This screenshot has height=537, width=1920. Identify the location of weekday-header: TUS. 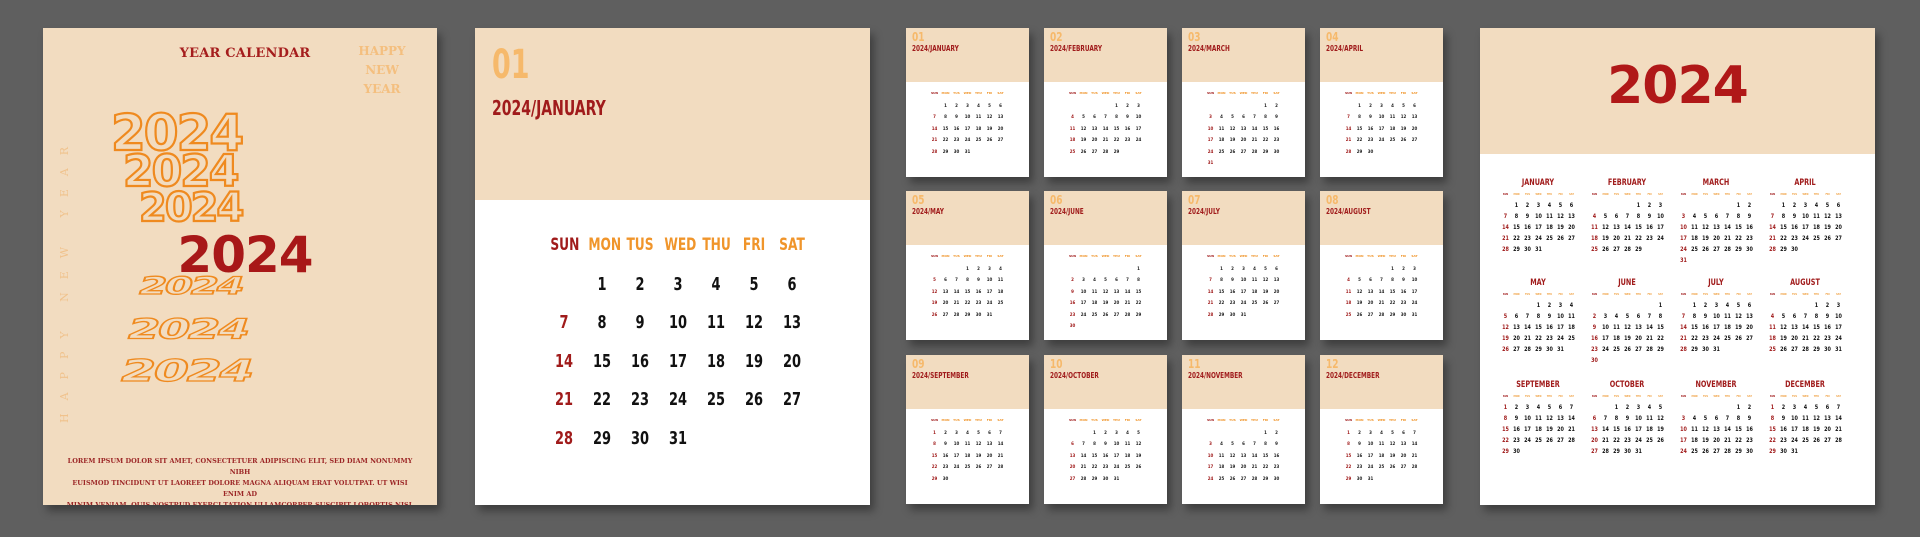
(1370, 256).